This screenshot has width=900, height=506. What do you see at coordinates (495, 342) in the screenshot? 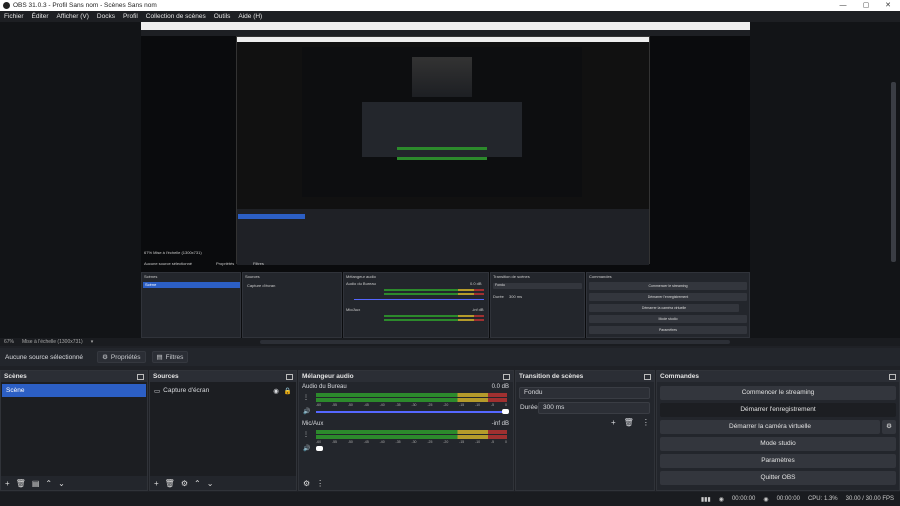
I see `preview-horizontal-scrollbar` at bounding box center [495, 342].